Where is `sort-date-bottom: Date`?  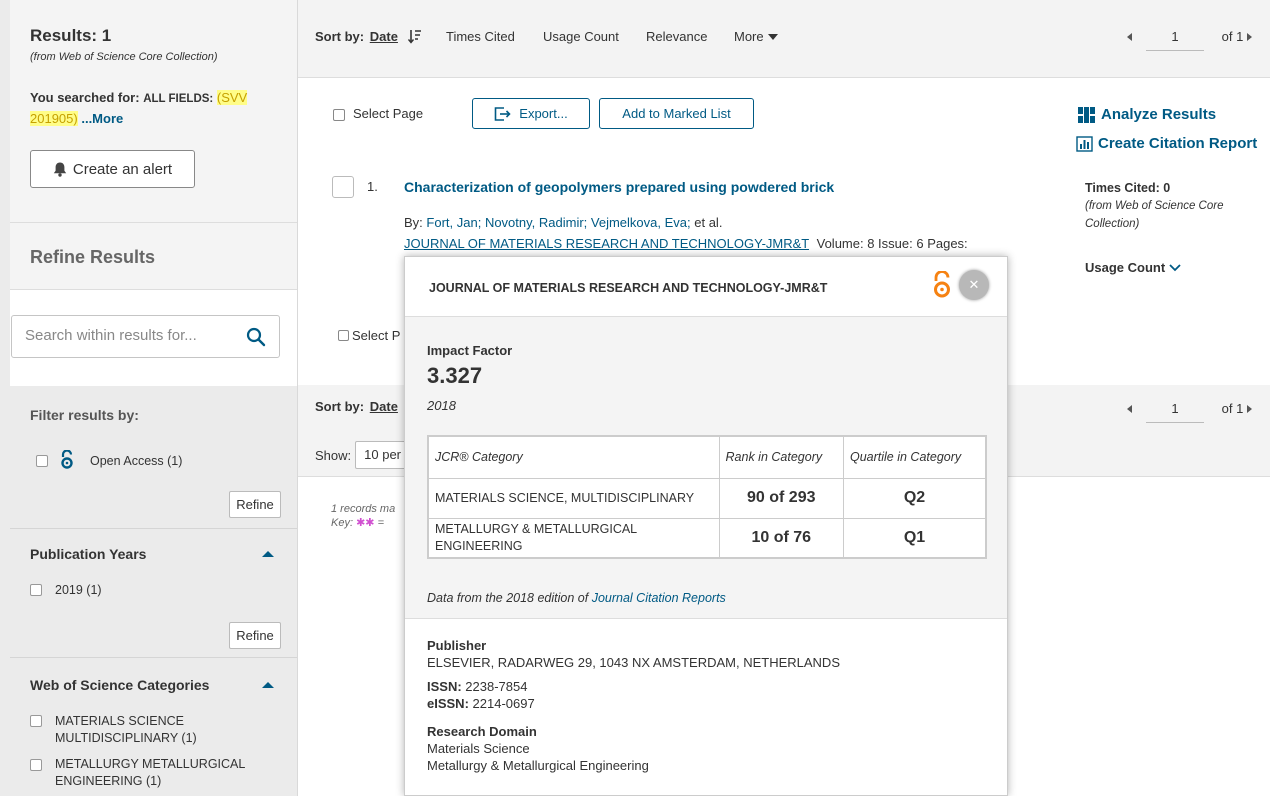 sort-date-bottom: Date is located at coordinates (384, 406).